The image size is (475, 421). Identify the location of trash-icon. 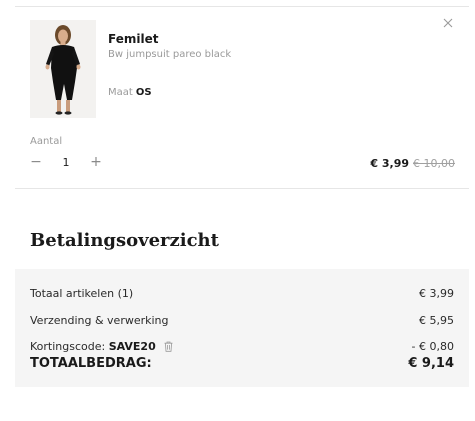
(168, 346).